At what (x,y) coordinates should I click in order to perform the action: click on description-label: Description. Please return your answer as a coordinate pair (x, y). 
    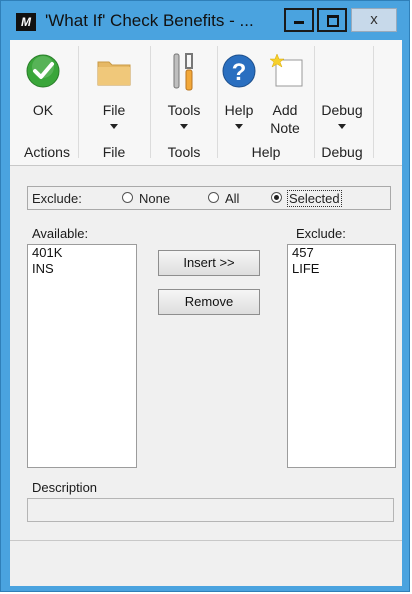
    Looking at the image, I should click on (65, 487).